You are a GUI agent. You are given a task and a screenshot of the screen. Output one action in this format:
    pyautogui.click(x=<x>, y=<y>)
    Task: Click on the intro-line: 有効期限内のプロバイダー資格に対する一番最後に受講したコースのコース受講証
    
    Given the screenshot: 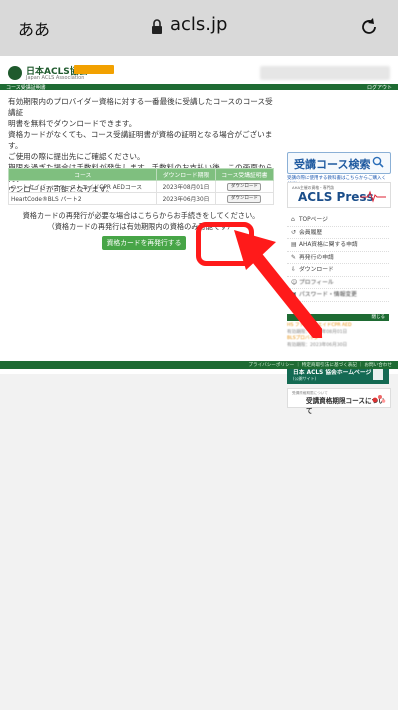 What is the action you would take?
    pyautogui.click(x=140, y=107)
    